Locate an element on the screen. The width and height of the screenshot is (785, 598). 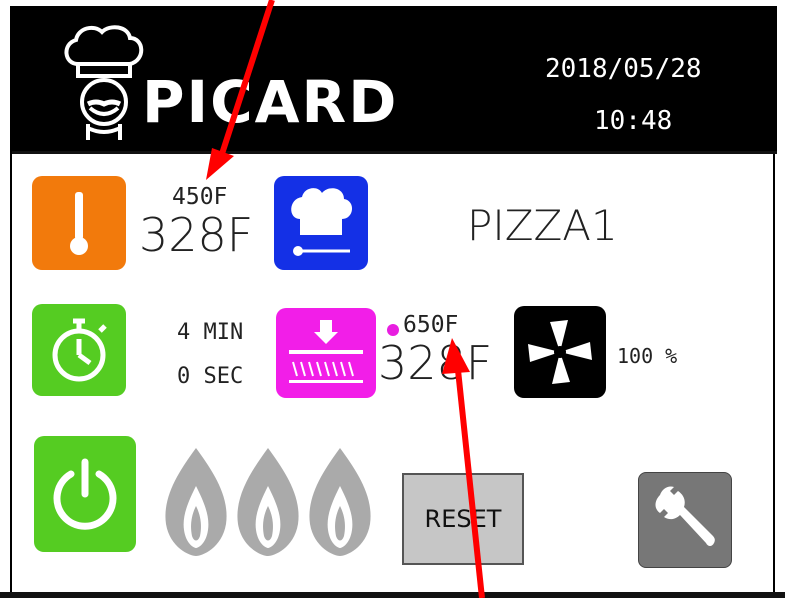
screen-bezel is located at coordinates (392, 595).